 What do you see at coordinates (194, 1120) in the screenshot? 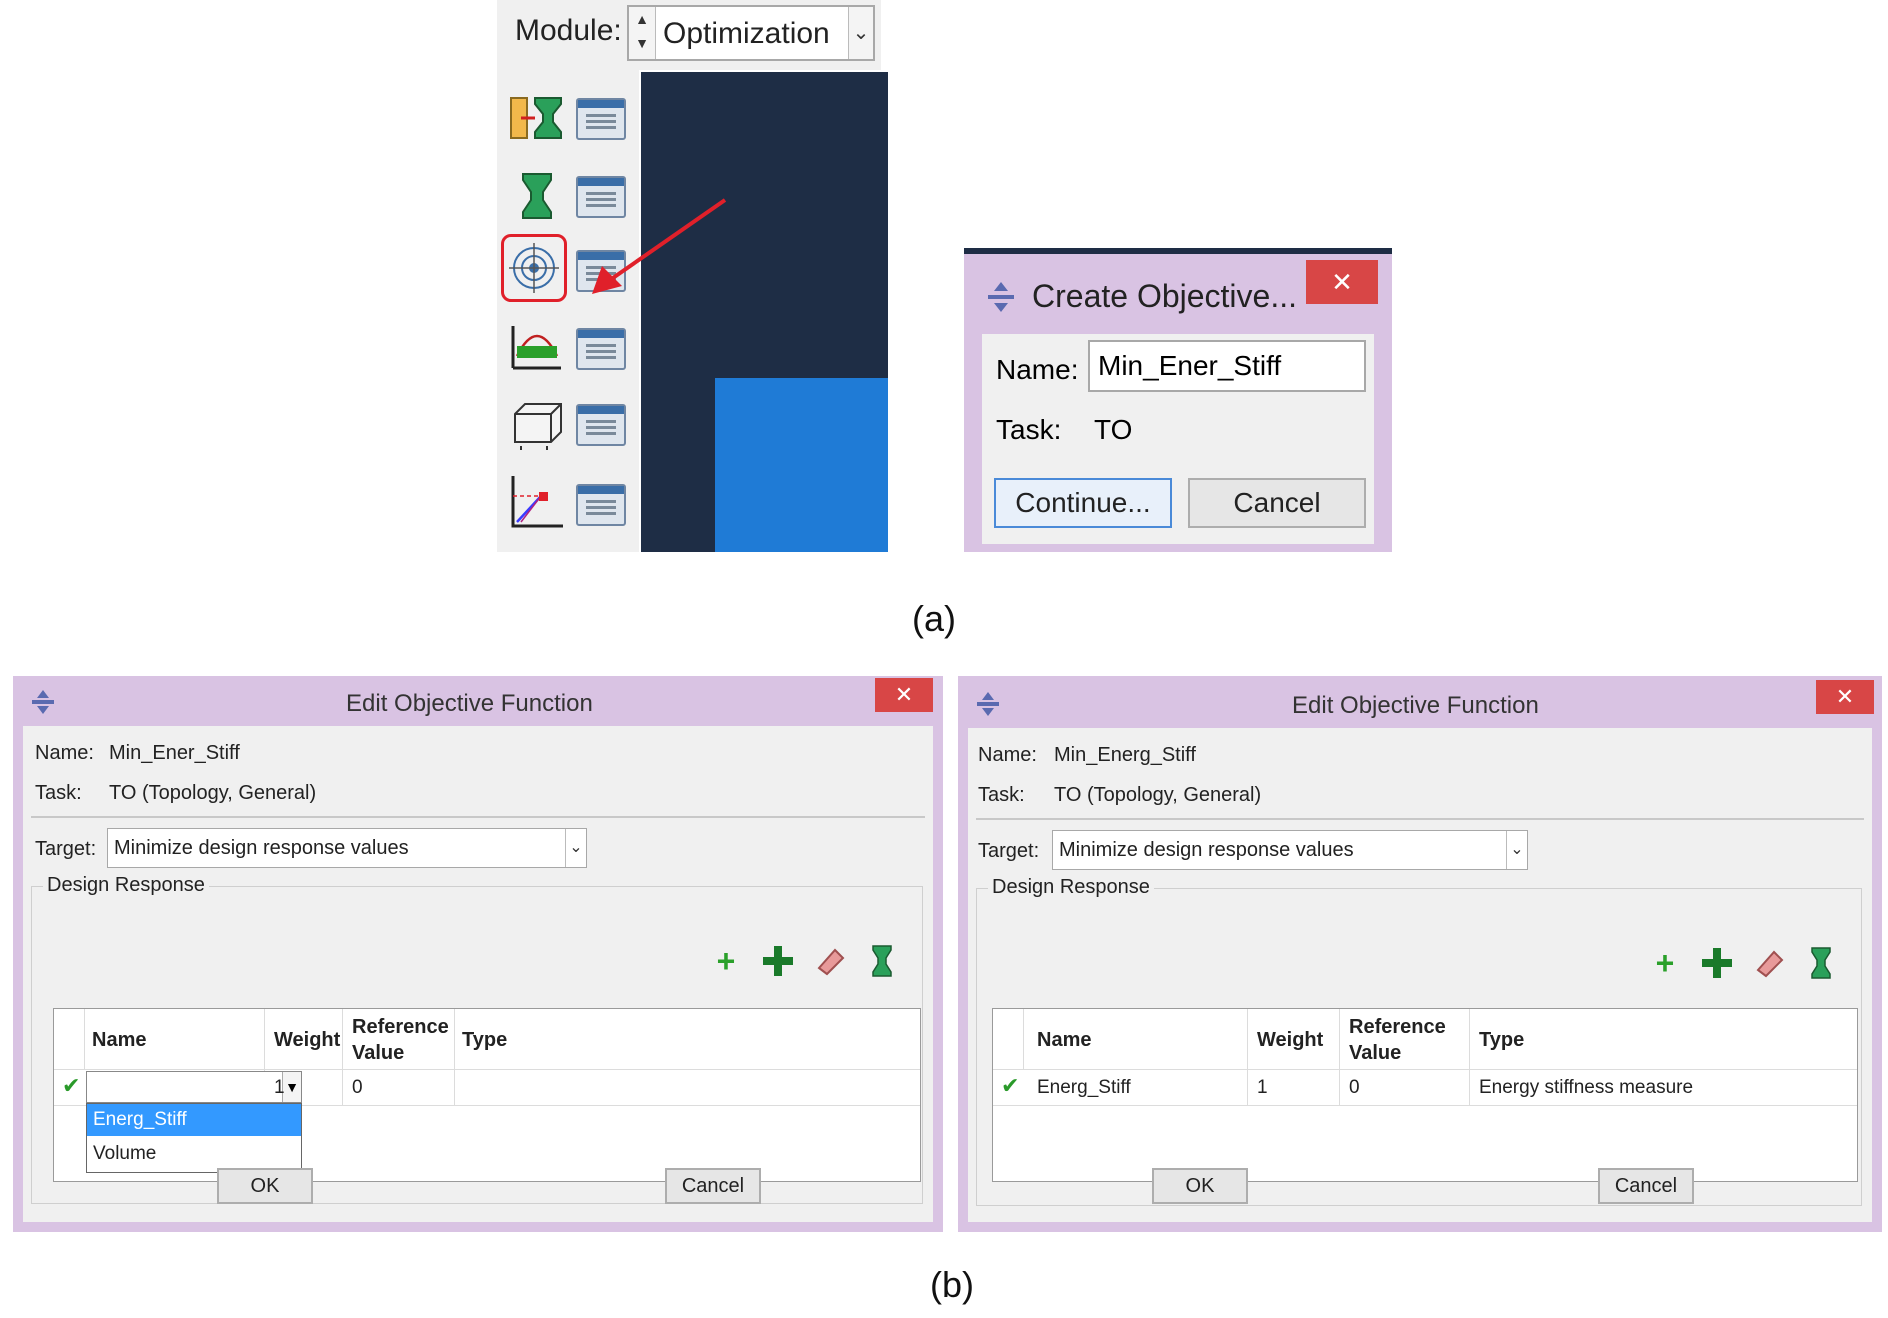
I see `dropdown-option: Energ_Stiff` at bounding box center [194, 1120].